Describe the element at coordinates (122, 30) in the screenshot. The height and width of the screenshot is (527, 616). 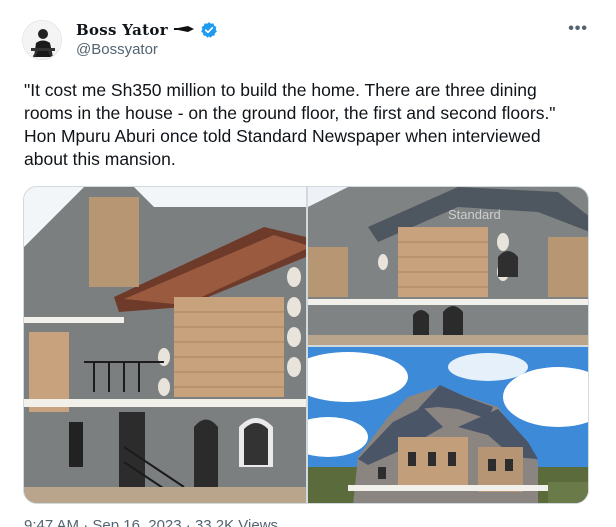
I see `display-name: Boss Yator` at that location.